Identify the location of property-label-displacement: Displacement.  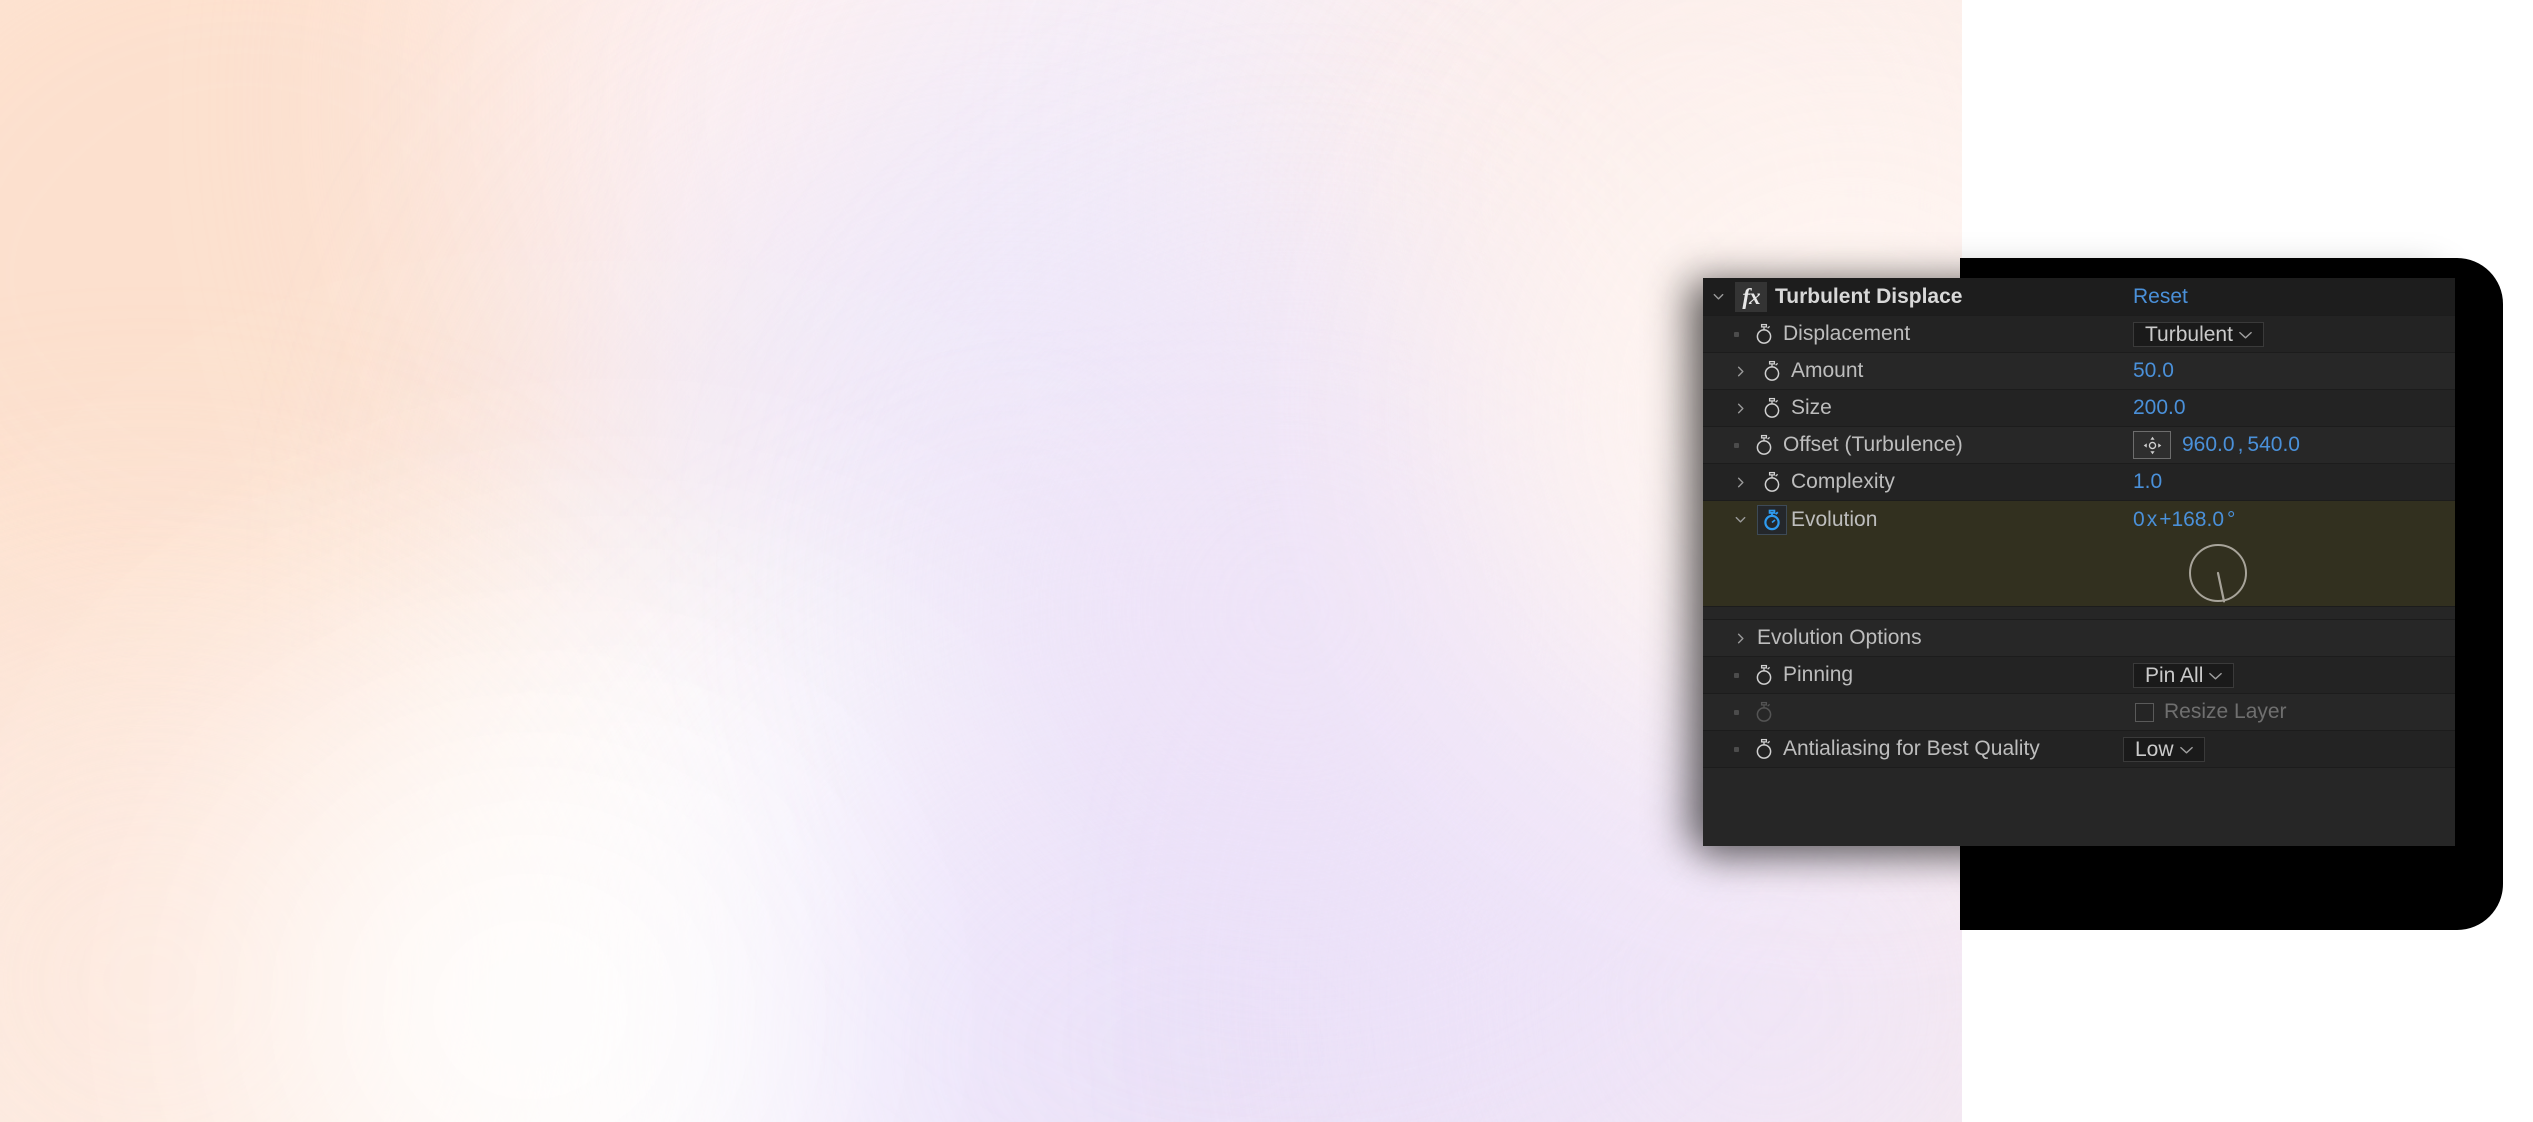
(1847, 333).